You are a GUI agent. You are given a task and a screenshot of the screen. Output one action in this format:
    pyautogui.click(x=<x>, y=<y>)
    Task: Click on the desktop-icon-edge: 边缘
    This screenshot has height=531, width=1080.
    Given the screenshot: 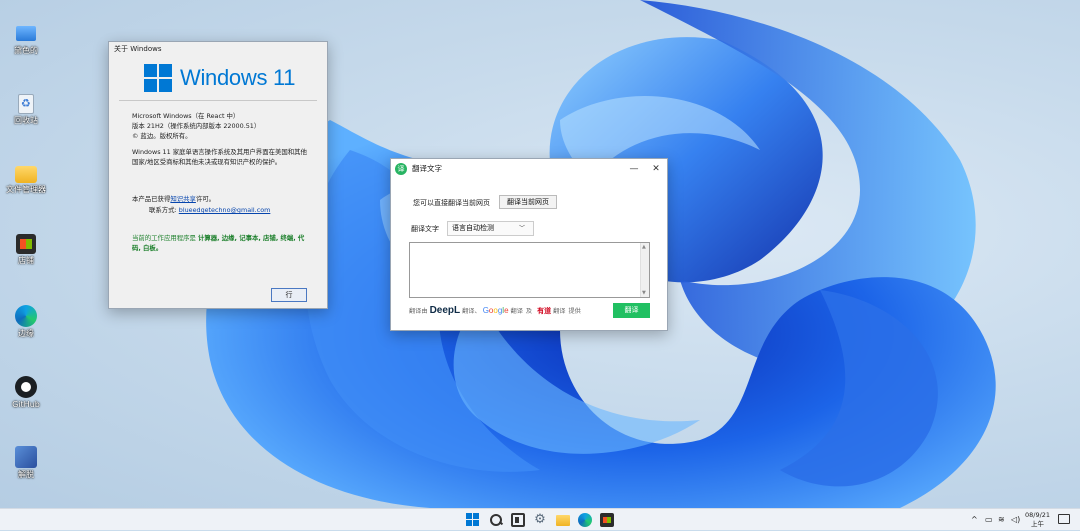 What is the action you would take?
    pyautogui.click(x=26, y=322)
    